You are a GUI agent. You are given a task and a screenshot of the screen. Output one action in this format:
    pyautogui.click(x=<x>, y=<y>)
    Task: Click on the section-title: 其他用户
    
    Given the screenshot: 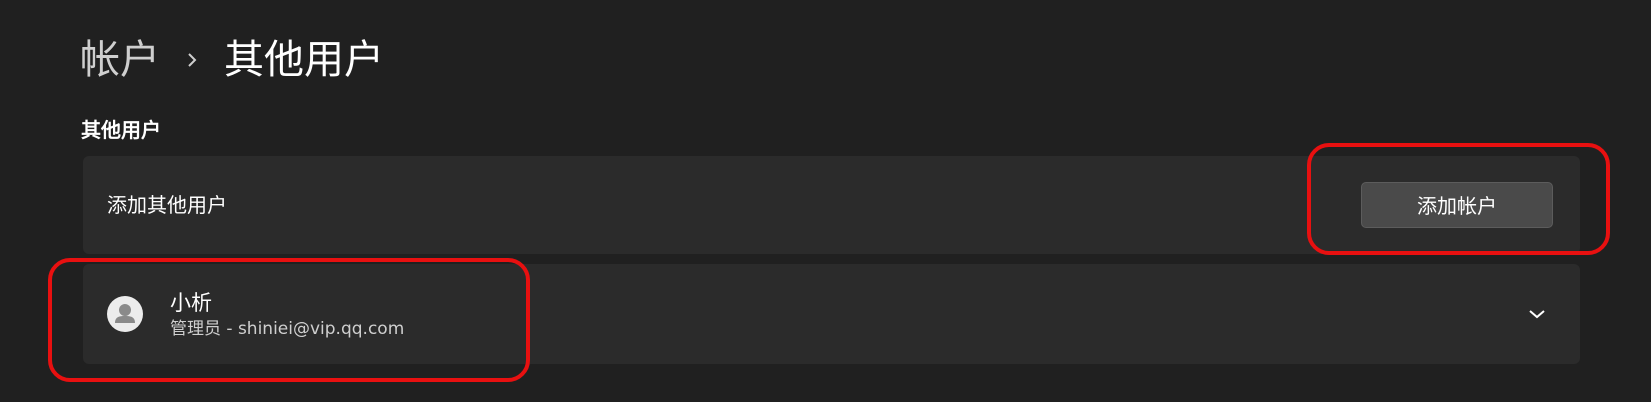 What is the action you would take?
    pyautogui.click(x=121, y=130)
    